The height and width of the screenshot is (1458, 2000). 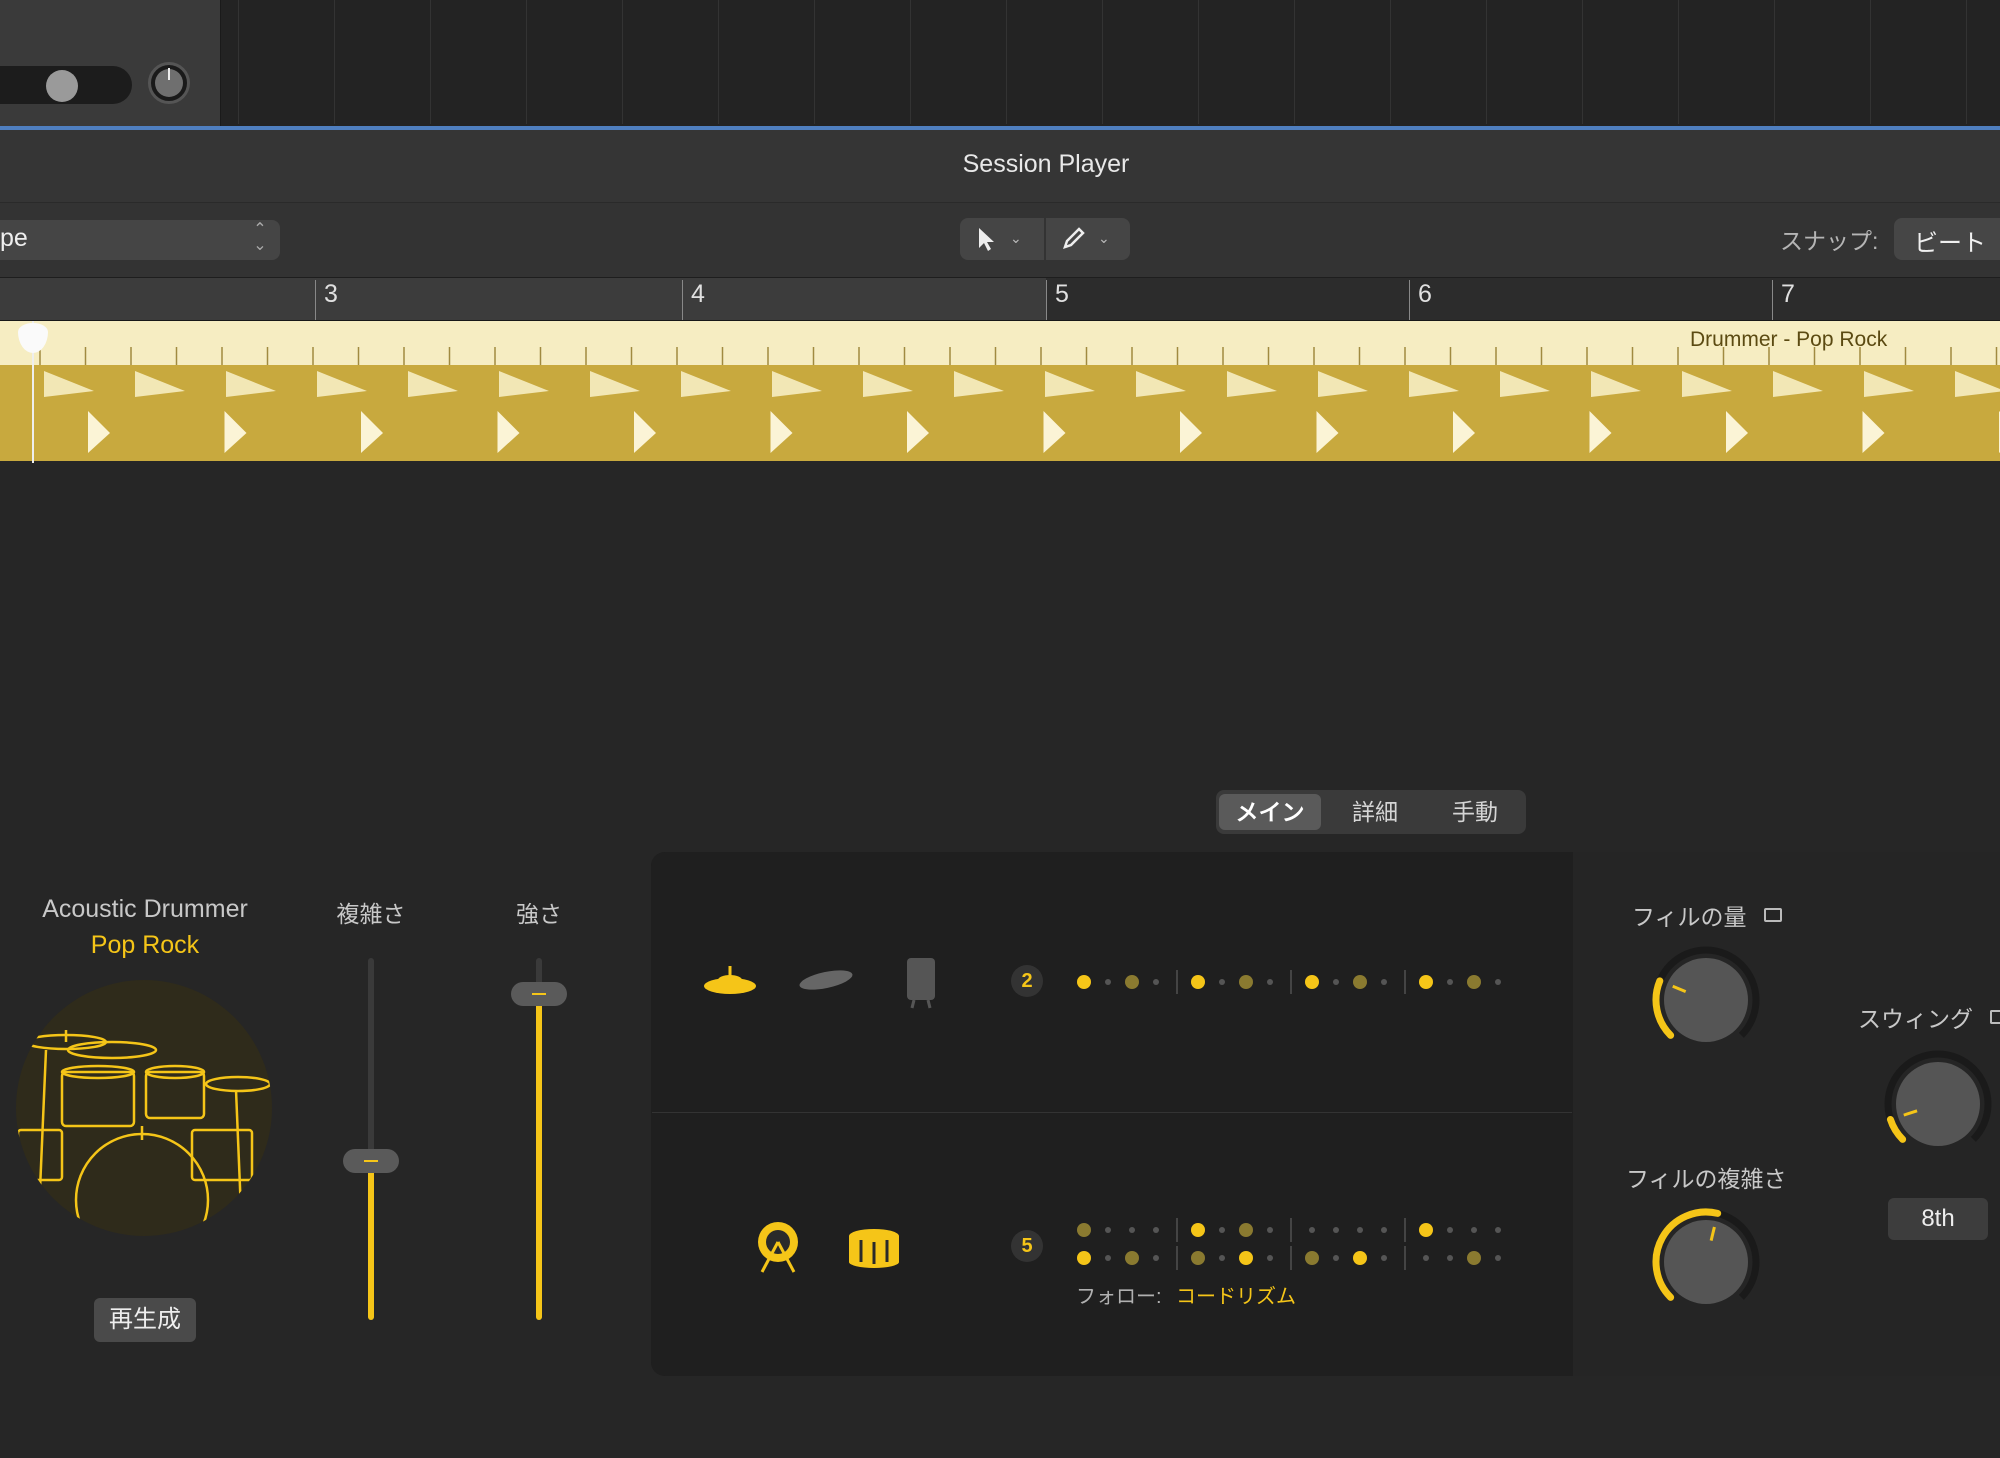 What do you see at coordinates (874, 1250) in the screenshot?
I see `snare-icon` at bounding box center [874, 1250].